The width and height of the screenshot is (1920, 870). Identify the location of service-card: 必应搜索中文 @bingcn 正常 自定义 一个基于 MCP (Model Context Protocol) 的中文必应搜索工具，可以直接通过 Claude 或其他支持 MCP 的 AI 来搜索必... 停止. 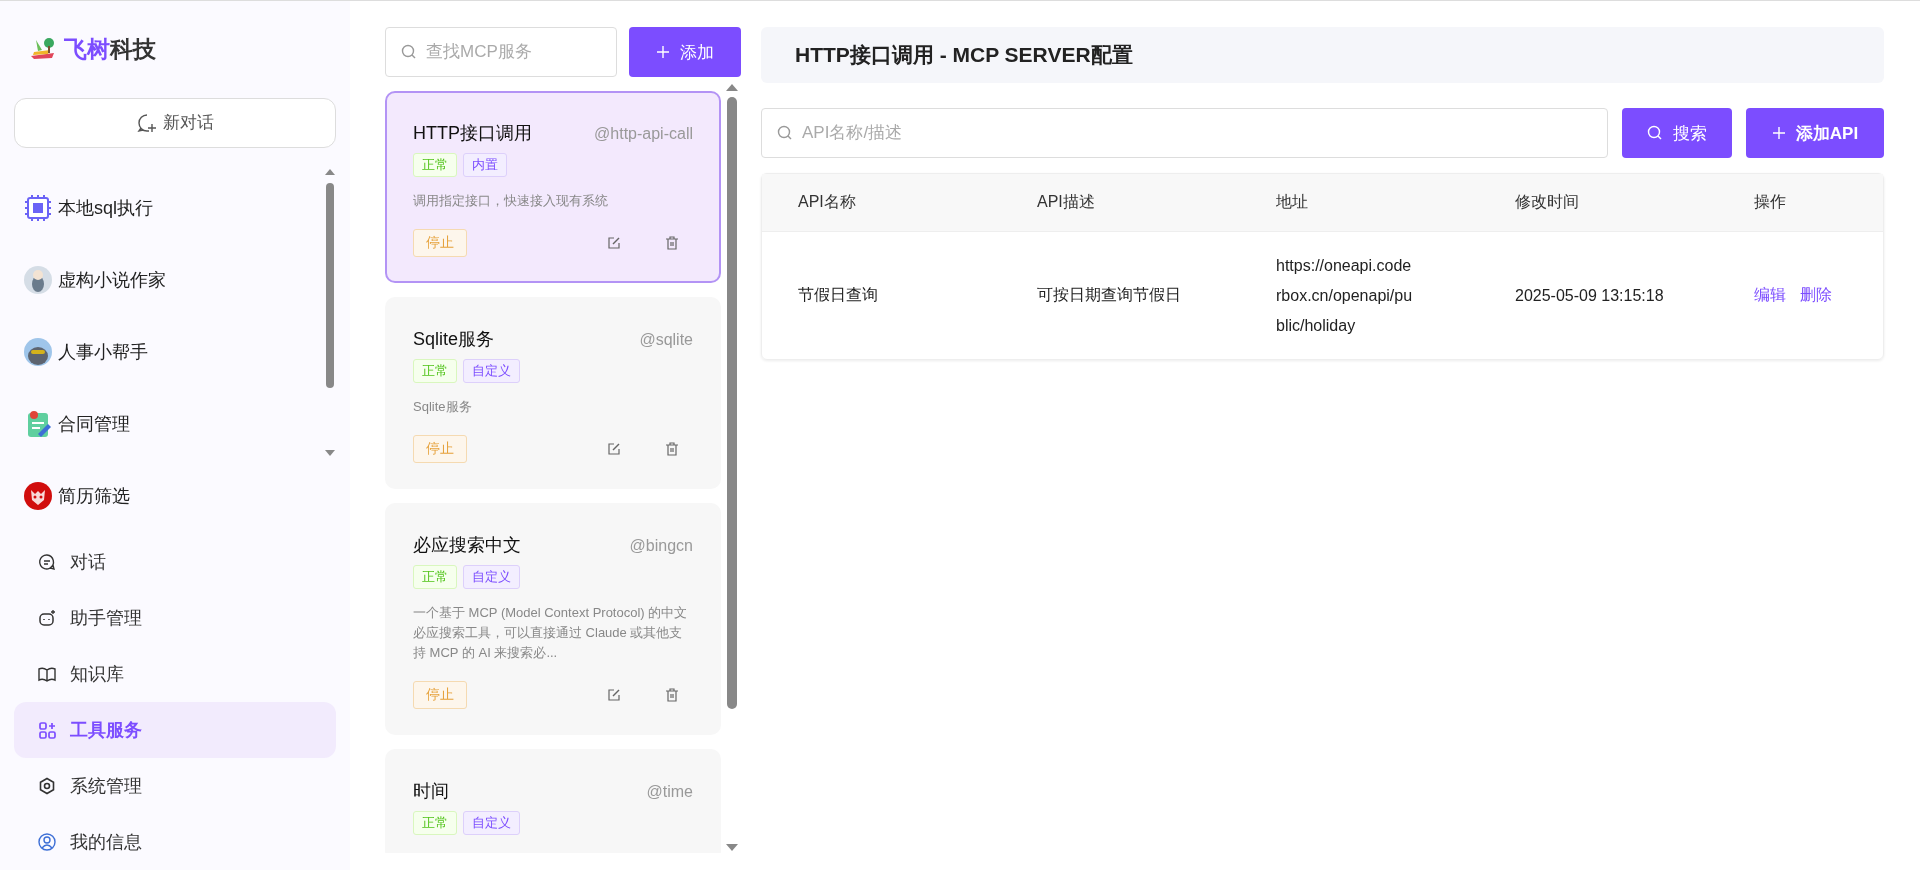
(553, 619).